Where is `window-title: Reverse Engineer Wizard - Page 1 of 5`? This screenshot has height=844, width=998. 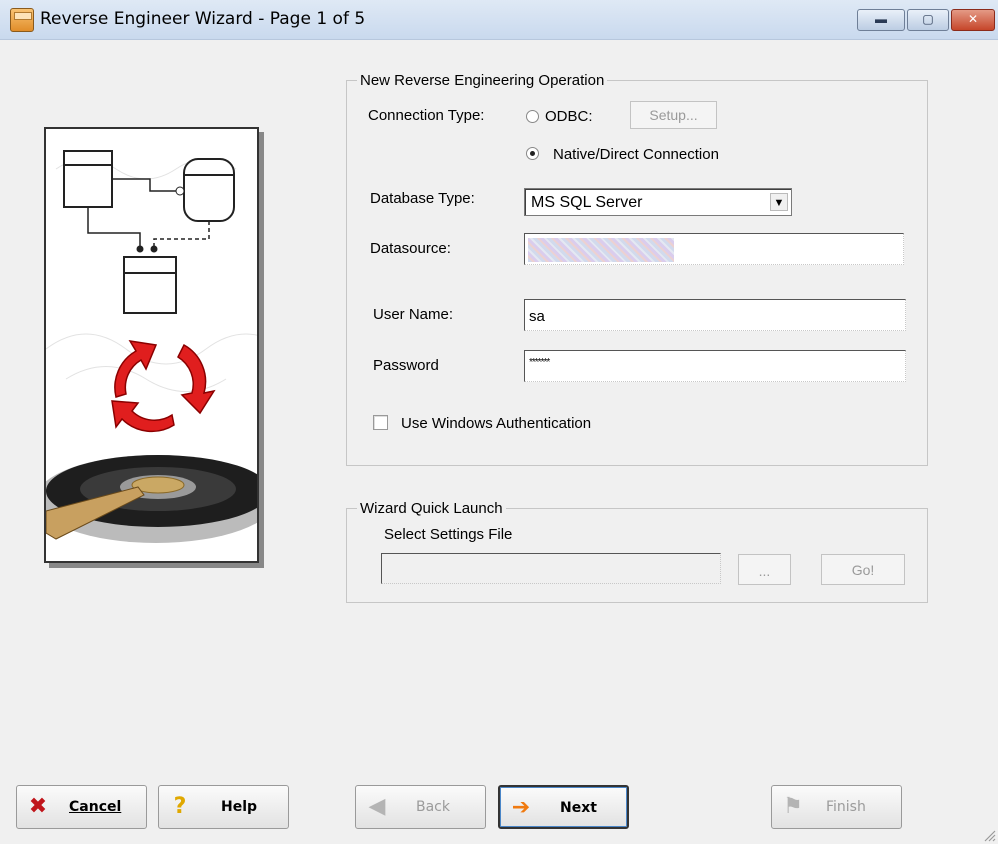 window-title: Reverse Engineer Wizard - Page 1 of 5 is located at coordinates (203, 19).